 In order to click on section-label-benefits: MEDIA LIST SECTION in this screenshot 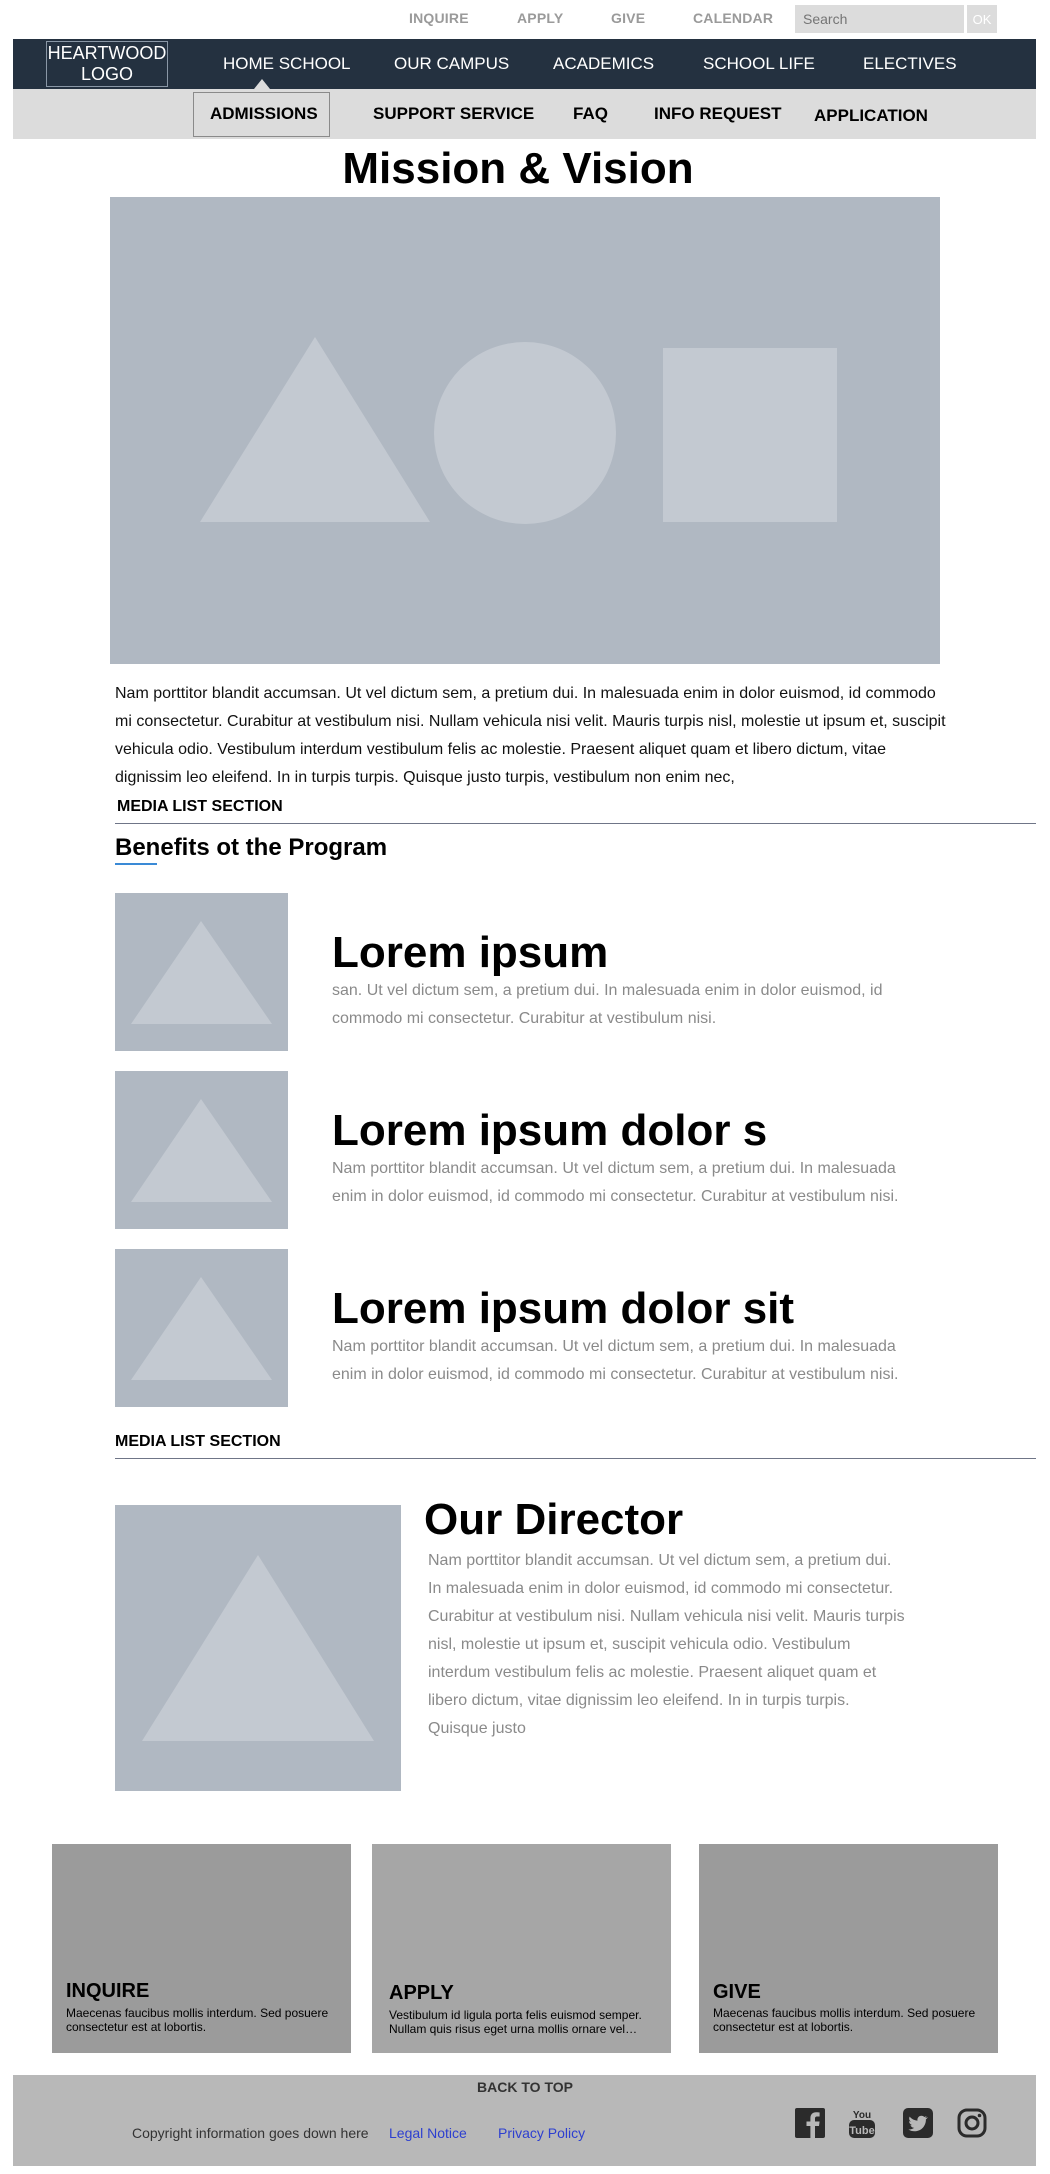, I will do `click(200, 806)`.